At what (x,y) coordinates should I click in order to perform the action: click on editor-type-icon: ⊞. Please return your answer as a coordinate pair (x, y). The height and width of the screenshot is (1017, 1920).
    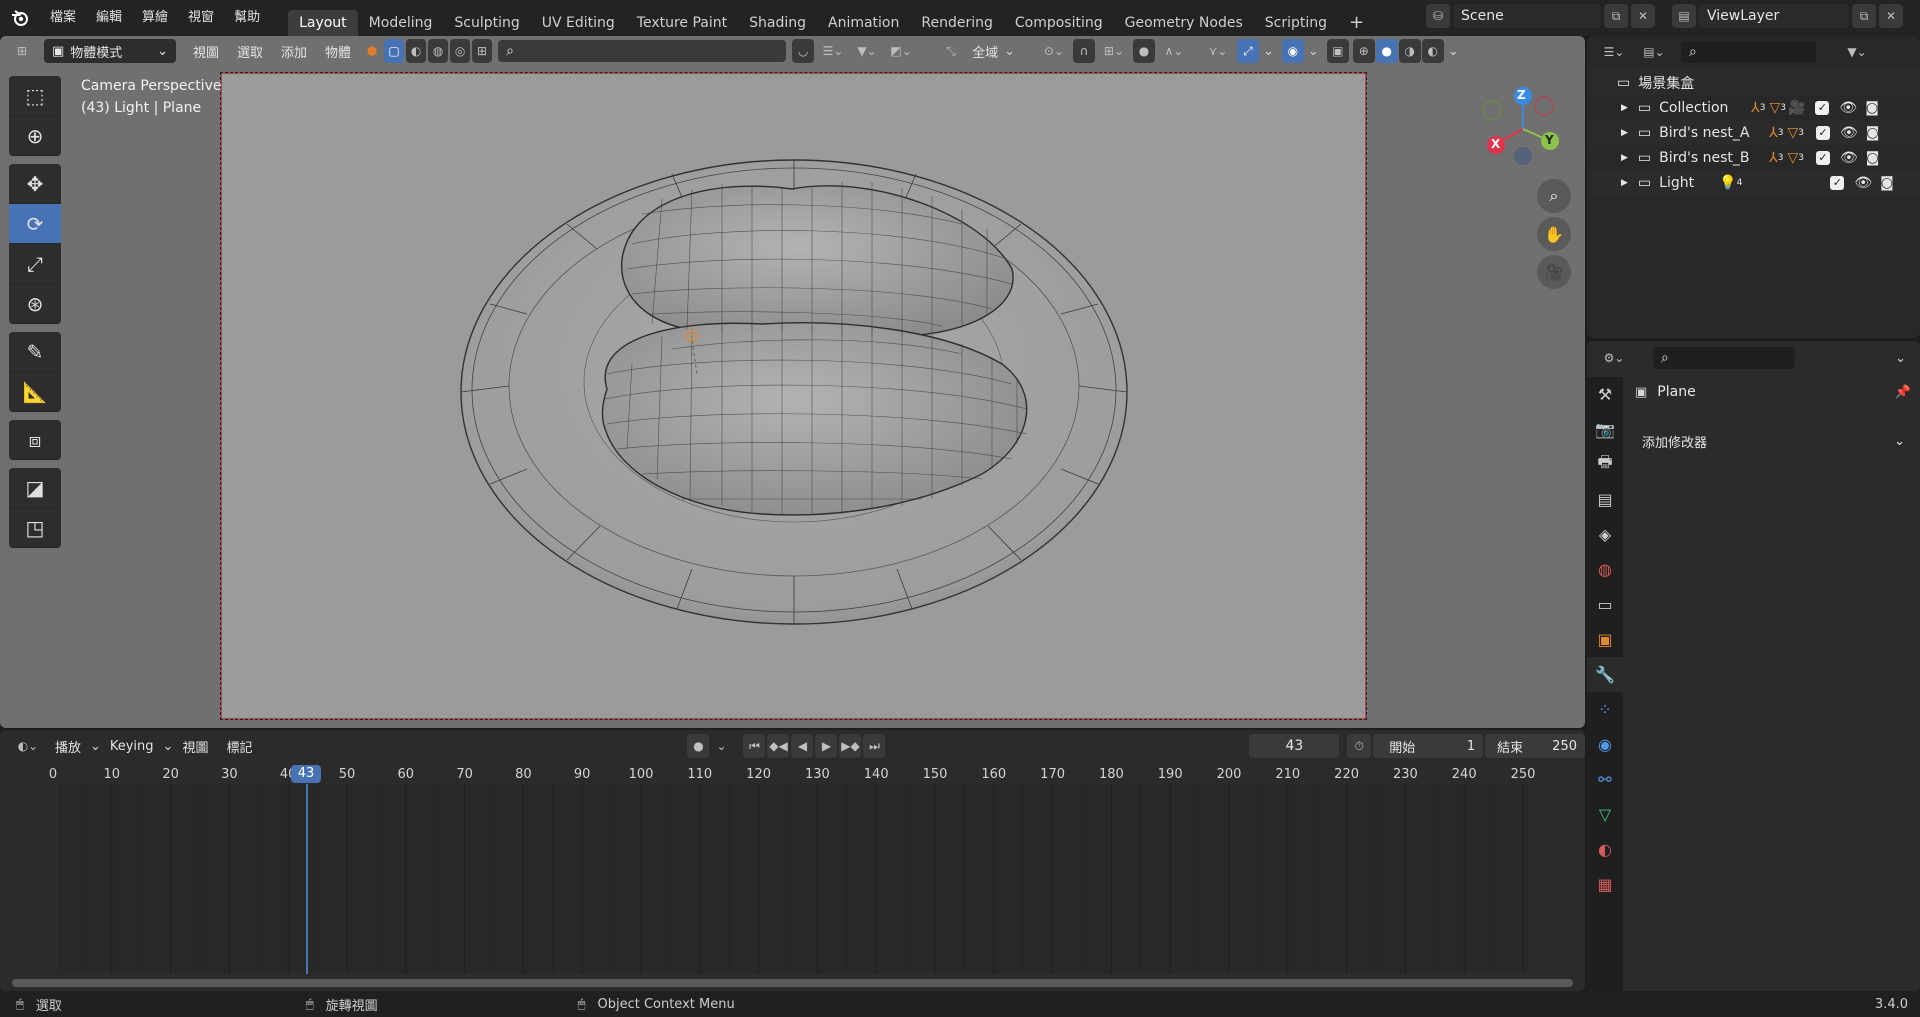
    Looking at the image, I should click on (22, 51).